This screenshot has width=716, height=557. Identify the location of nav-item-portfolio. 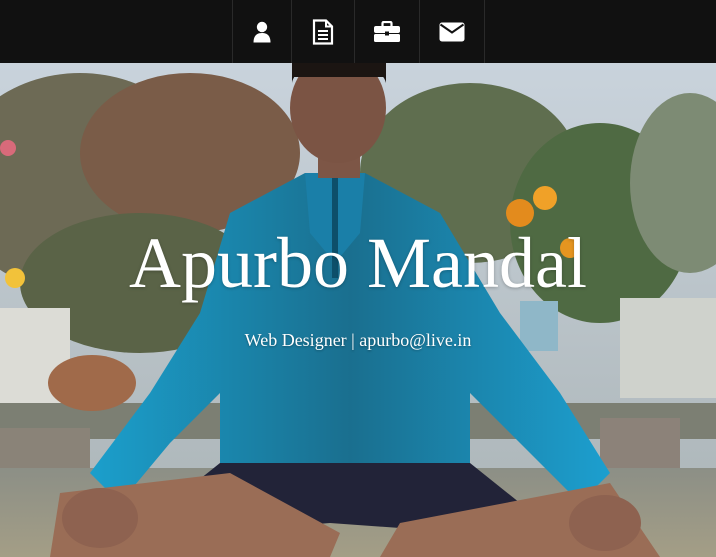
(386, 31).